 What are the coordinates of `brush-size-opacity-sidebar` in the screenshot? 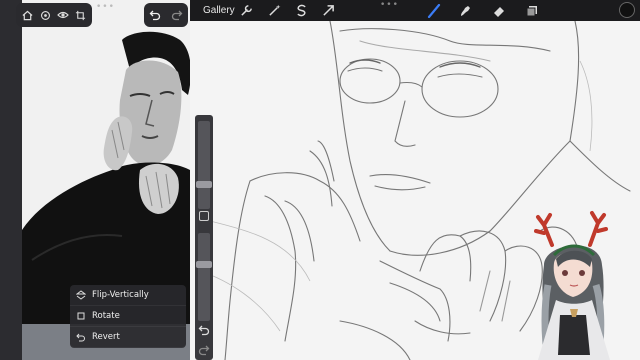 It's located at (204, 237).